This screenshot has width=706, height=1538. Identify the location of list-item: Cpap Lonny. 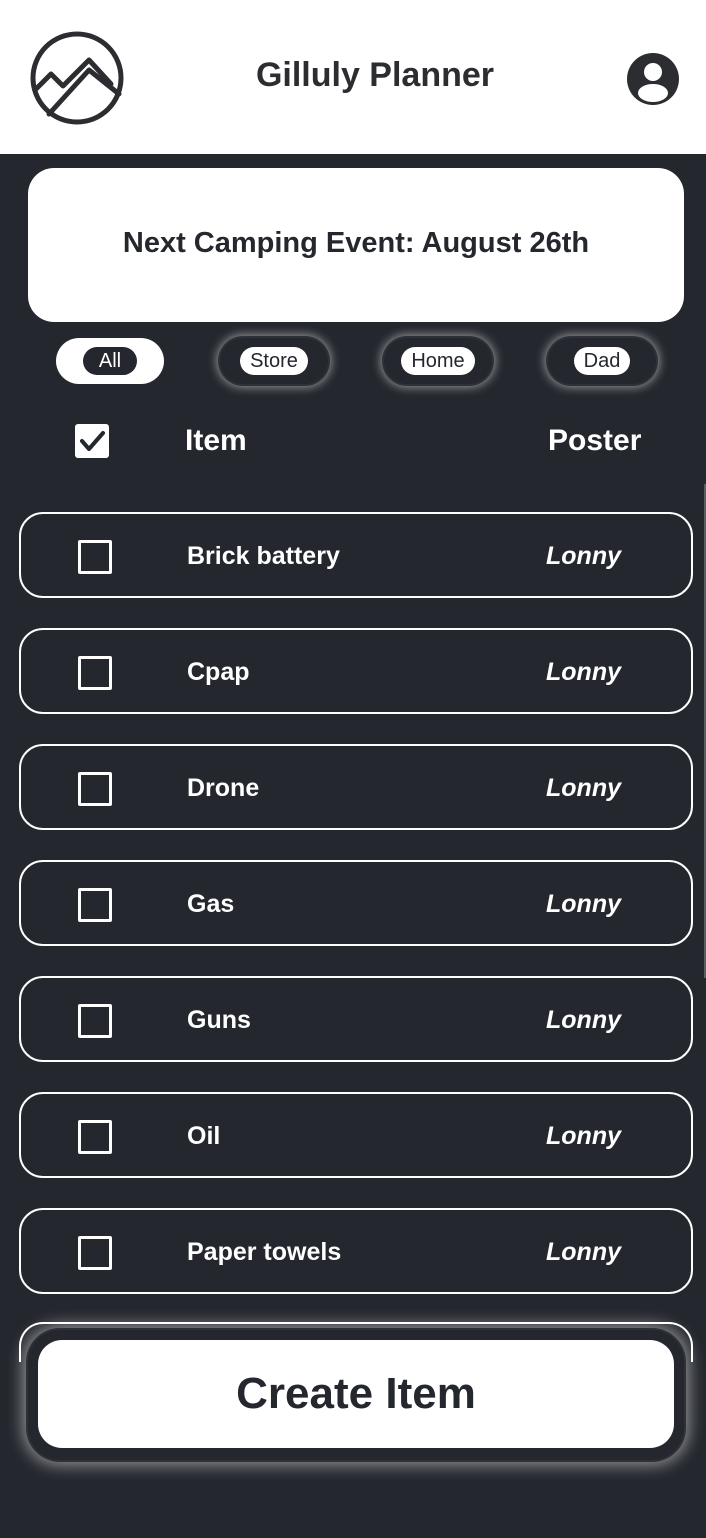
(356, 671).